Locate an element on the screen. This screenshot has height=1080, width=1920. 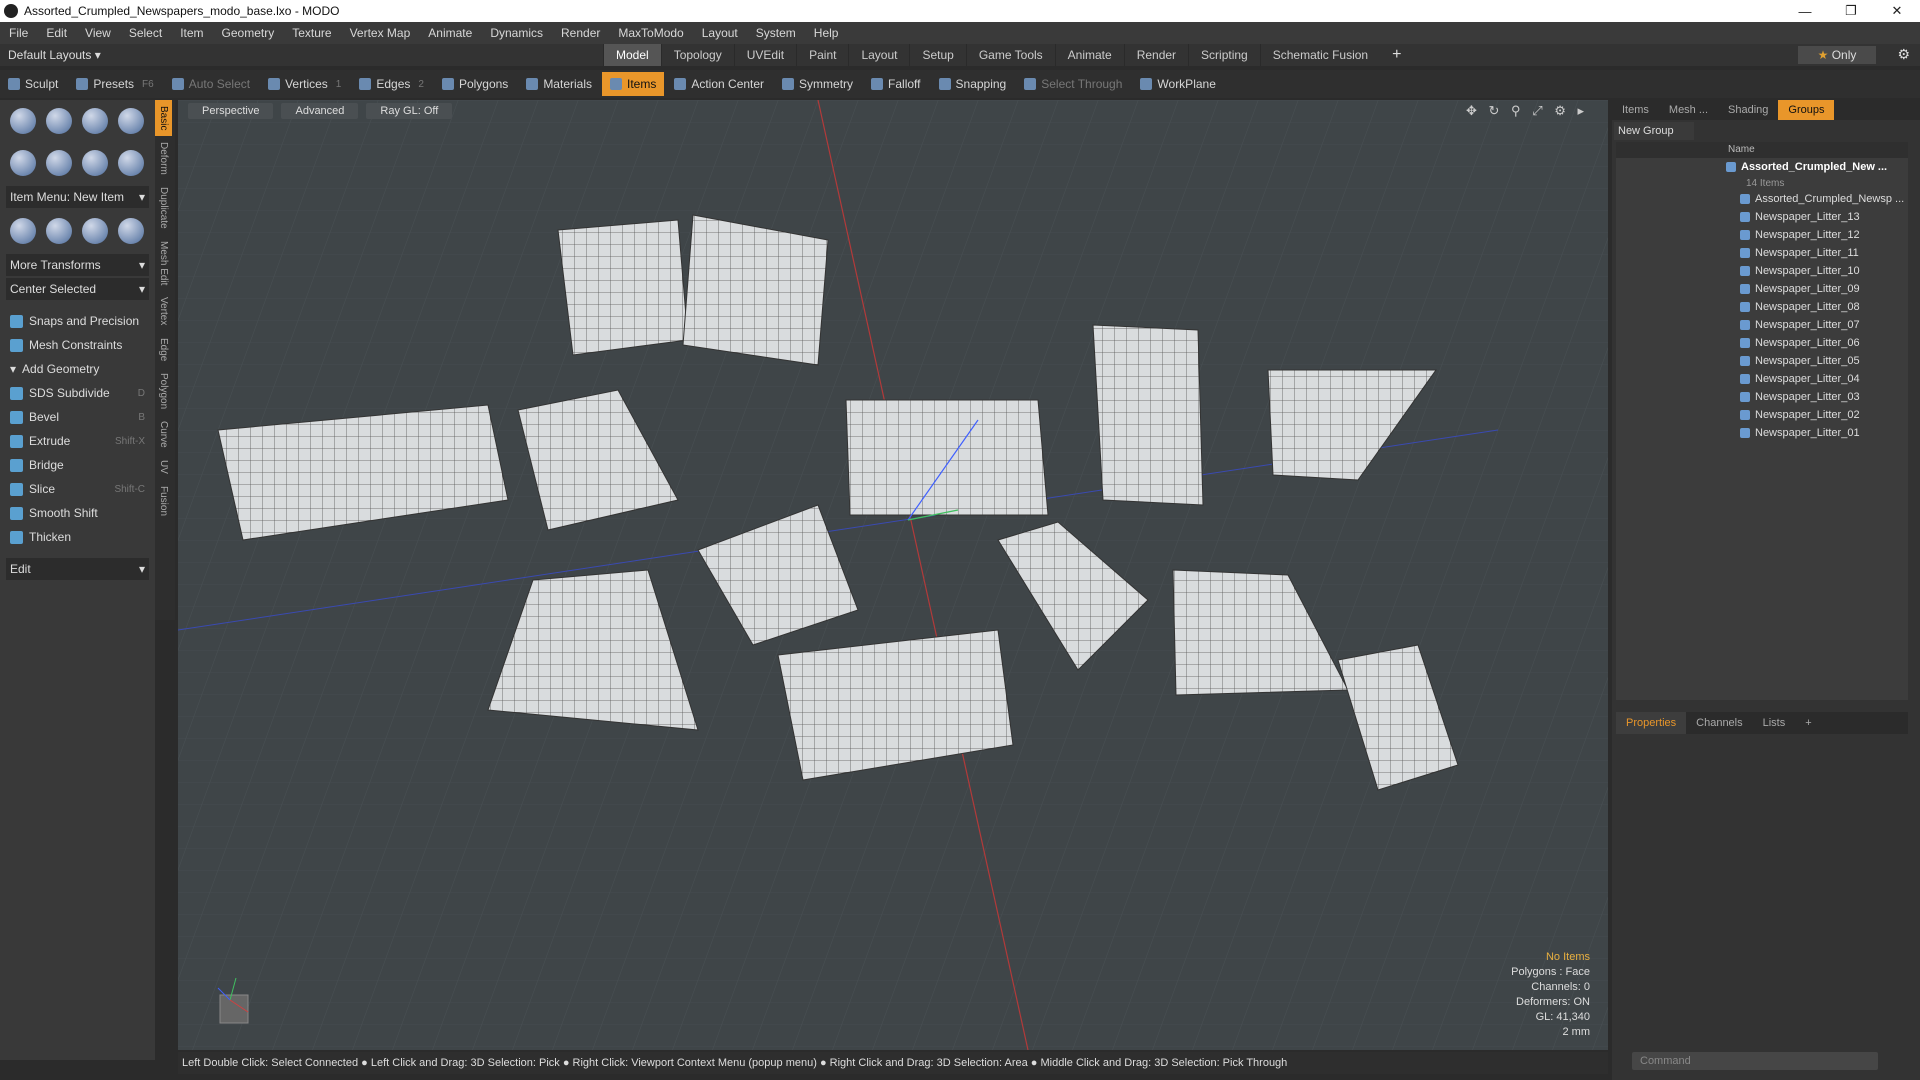
materials-button: Materials is located at coordinates (559, 84).